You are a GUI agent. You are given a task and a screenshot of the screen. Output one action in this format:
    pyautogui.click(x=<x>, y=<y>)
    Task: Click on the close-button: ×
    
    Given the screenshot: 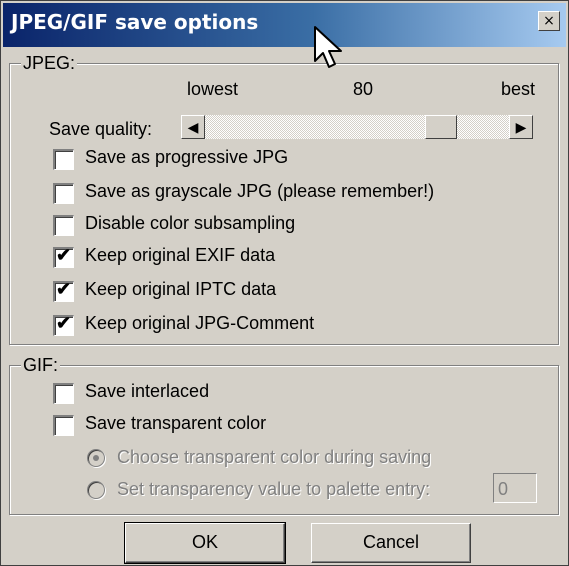 What is the action you would take?
    pyautogui.click(x=549, y=21)
    